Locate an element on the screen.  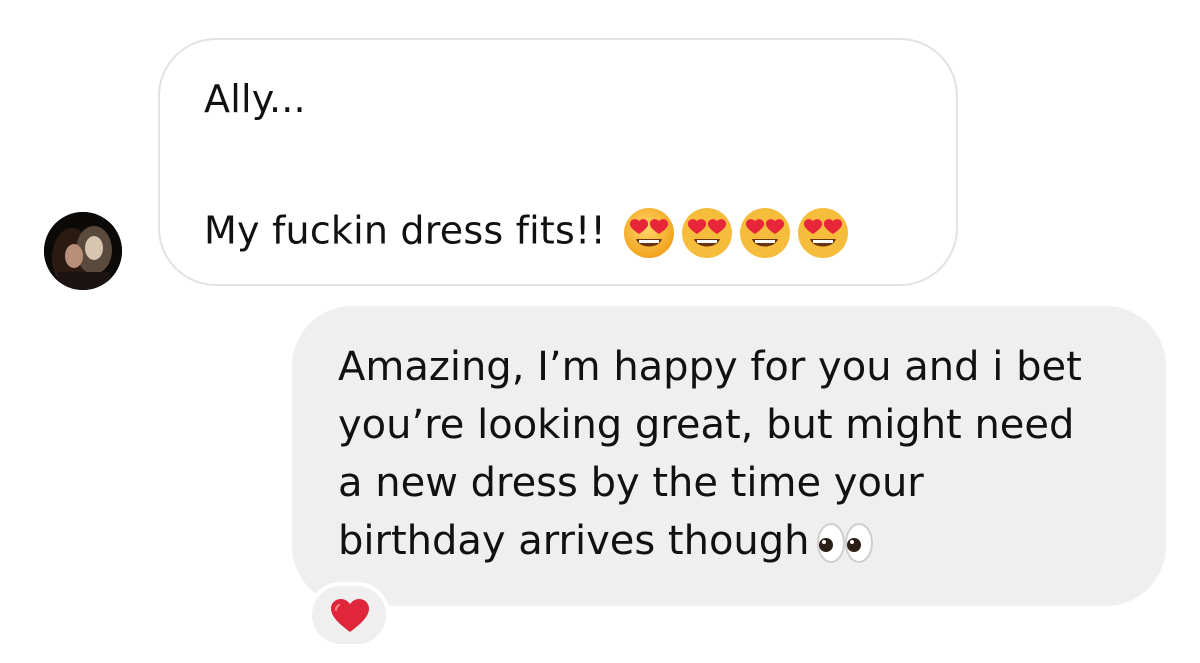
outgoing-message-line-2: you’re looking great, but might need is located at coordinates (706, 425).